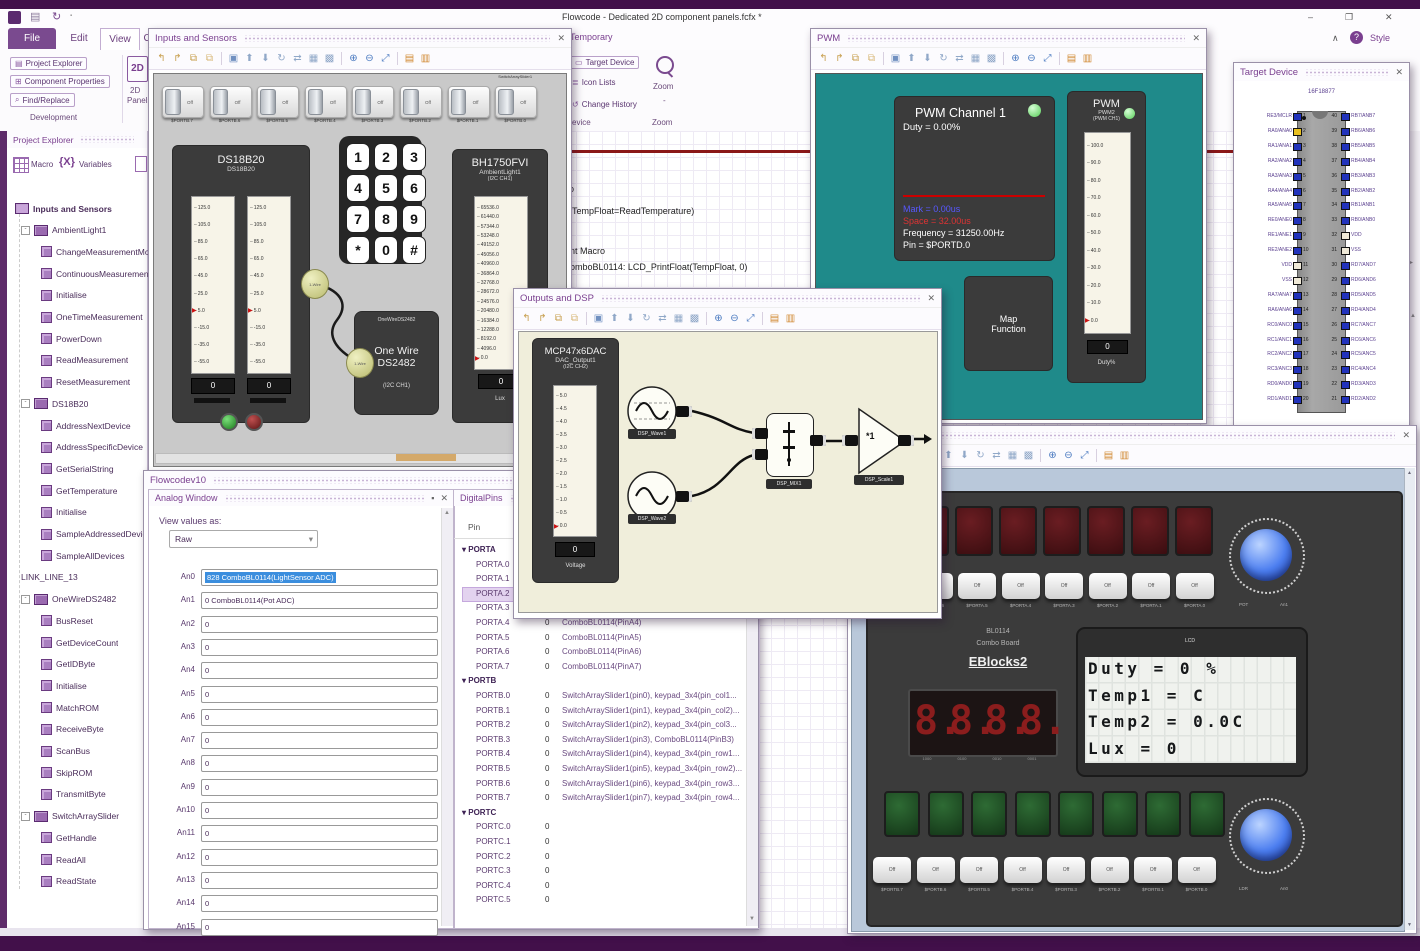  I want to click on variables-toolbar-label: Variables, so click(95, 164).